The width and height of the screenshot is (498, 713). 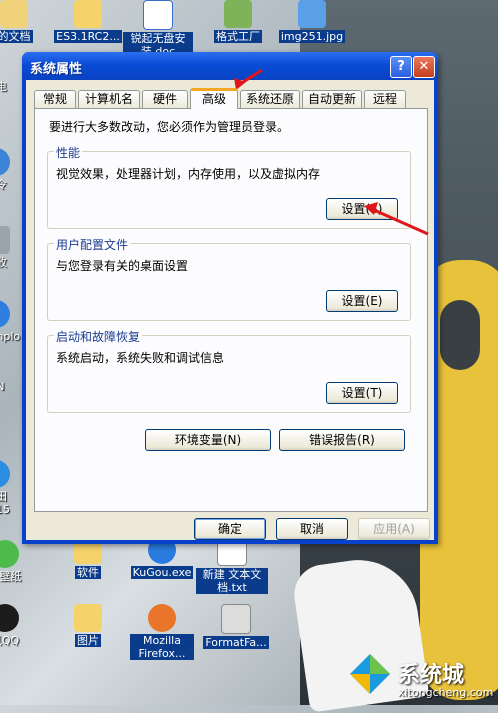 I want to click on environment-variables-button: 环境变量(N), so click(x=208, y=440).